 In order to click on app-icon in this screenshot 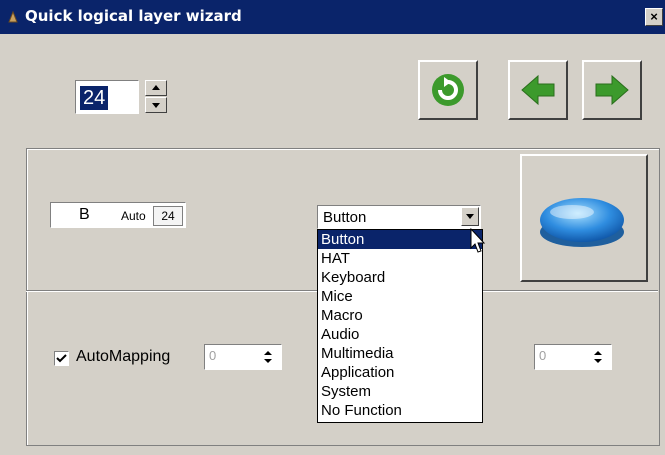, I will do `click(13, 16)`.